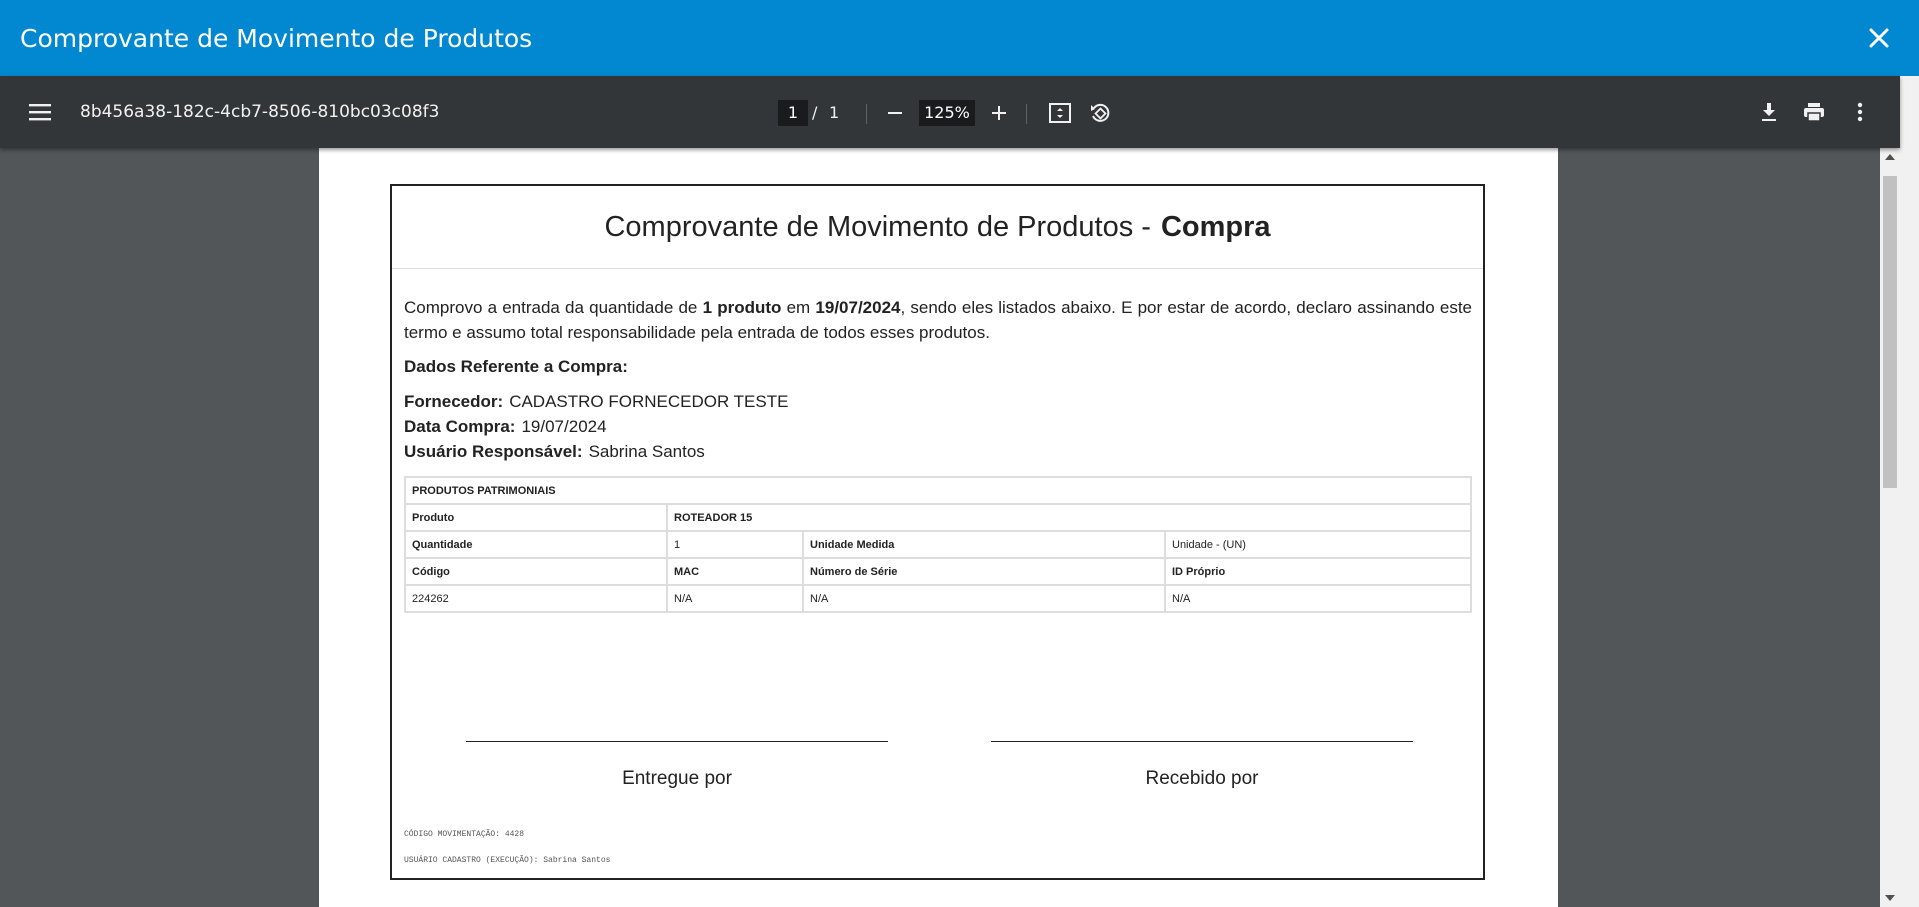  I want to click on table-header: PRODUTOS PATRIMONIAIS, so click(938, 490).